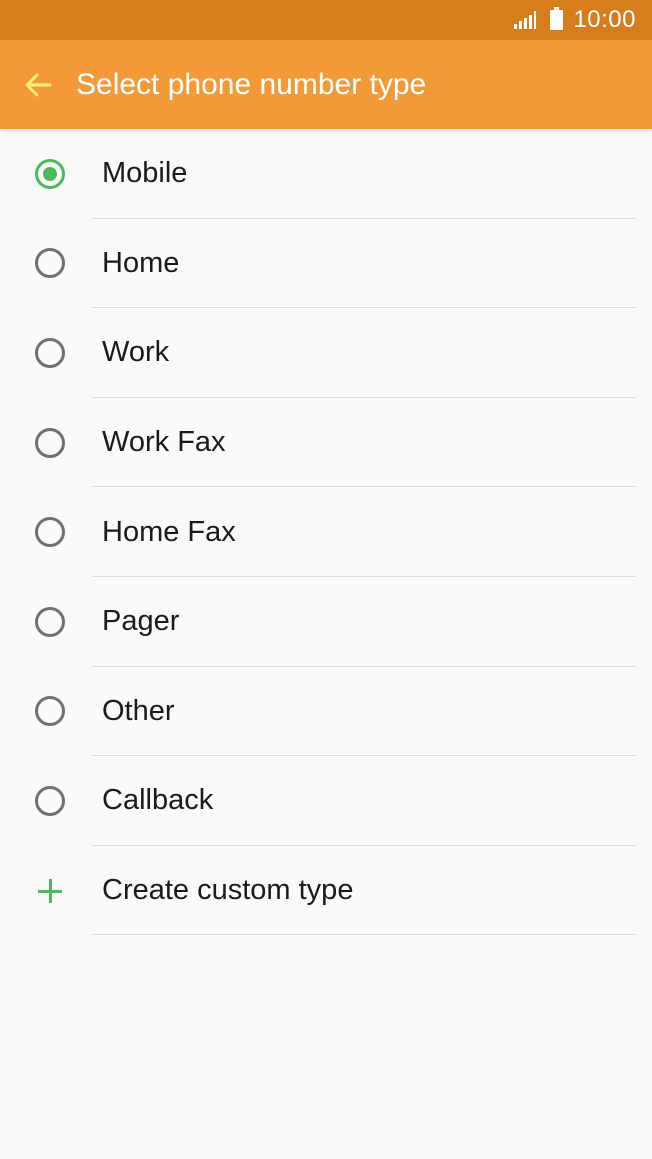 The height and width of the screenshot is (1159, 652). Describe the element at coordinates (326, 801) in the screenshot. I see `option-callback: Callback` at that location.